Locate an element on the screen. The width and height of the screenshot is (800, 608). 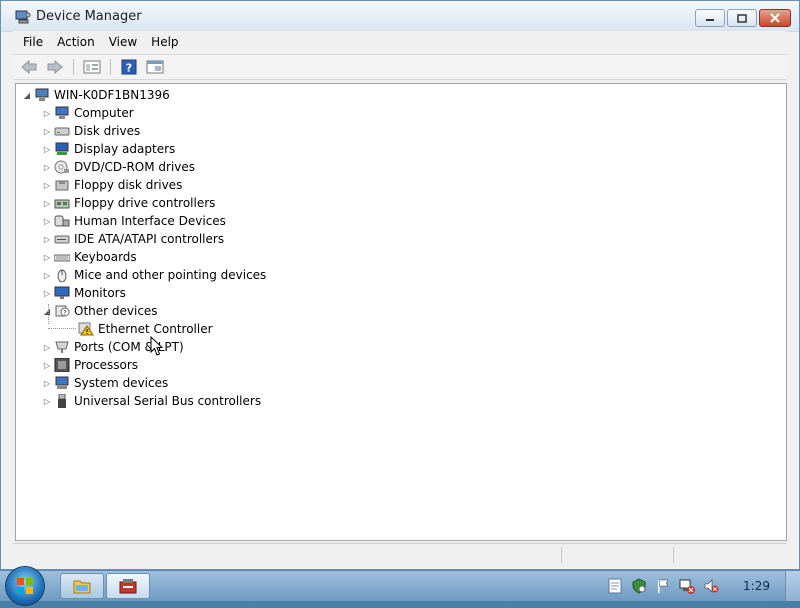
warning-device-icon is located at coordinates (86, 329).